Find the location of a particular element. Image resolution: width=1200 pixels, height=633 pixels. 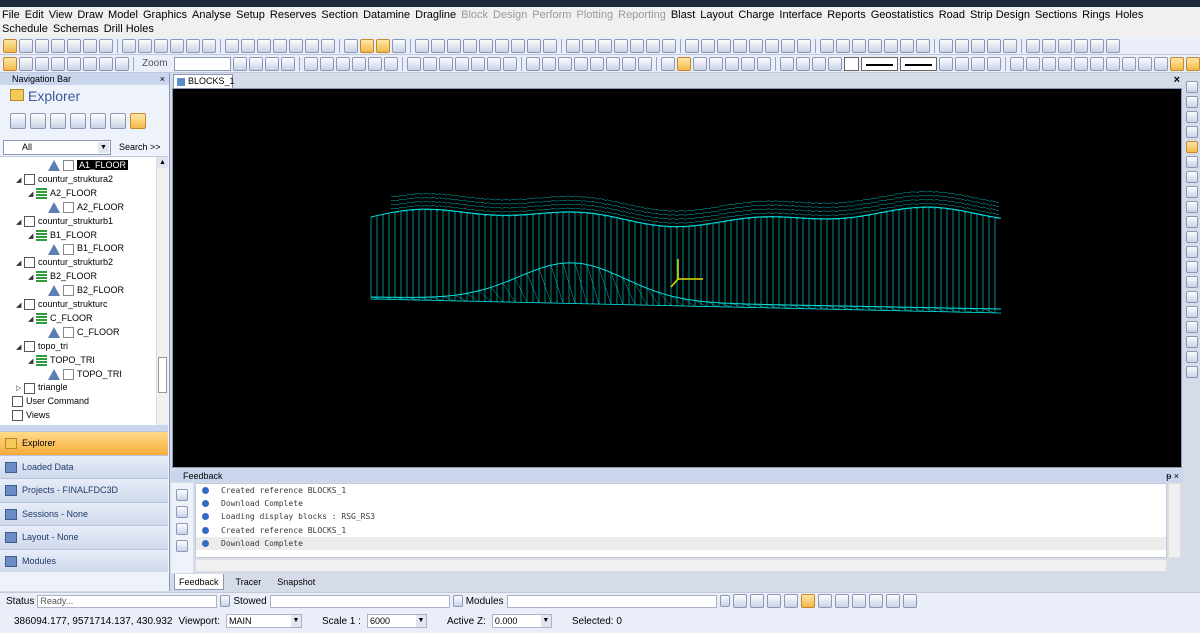

tree-item: ◢ TOPO_TRI is located at coordinates (61, 360).